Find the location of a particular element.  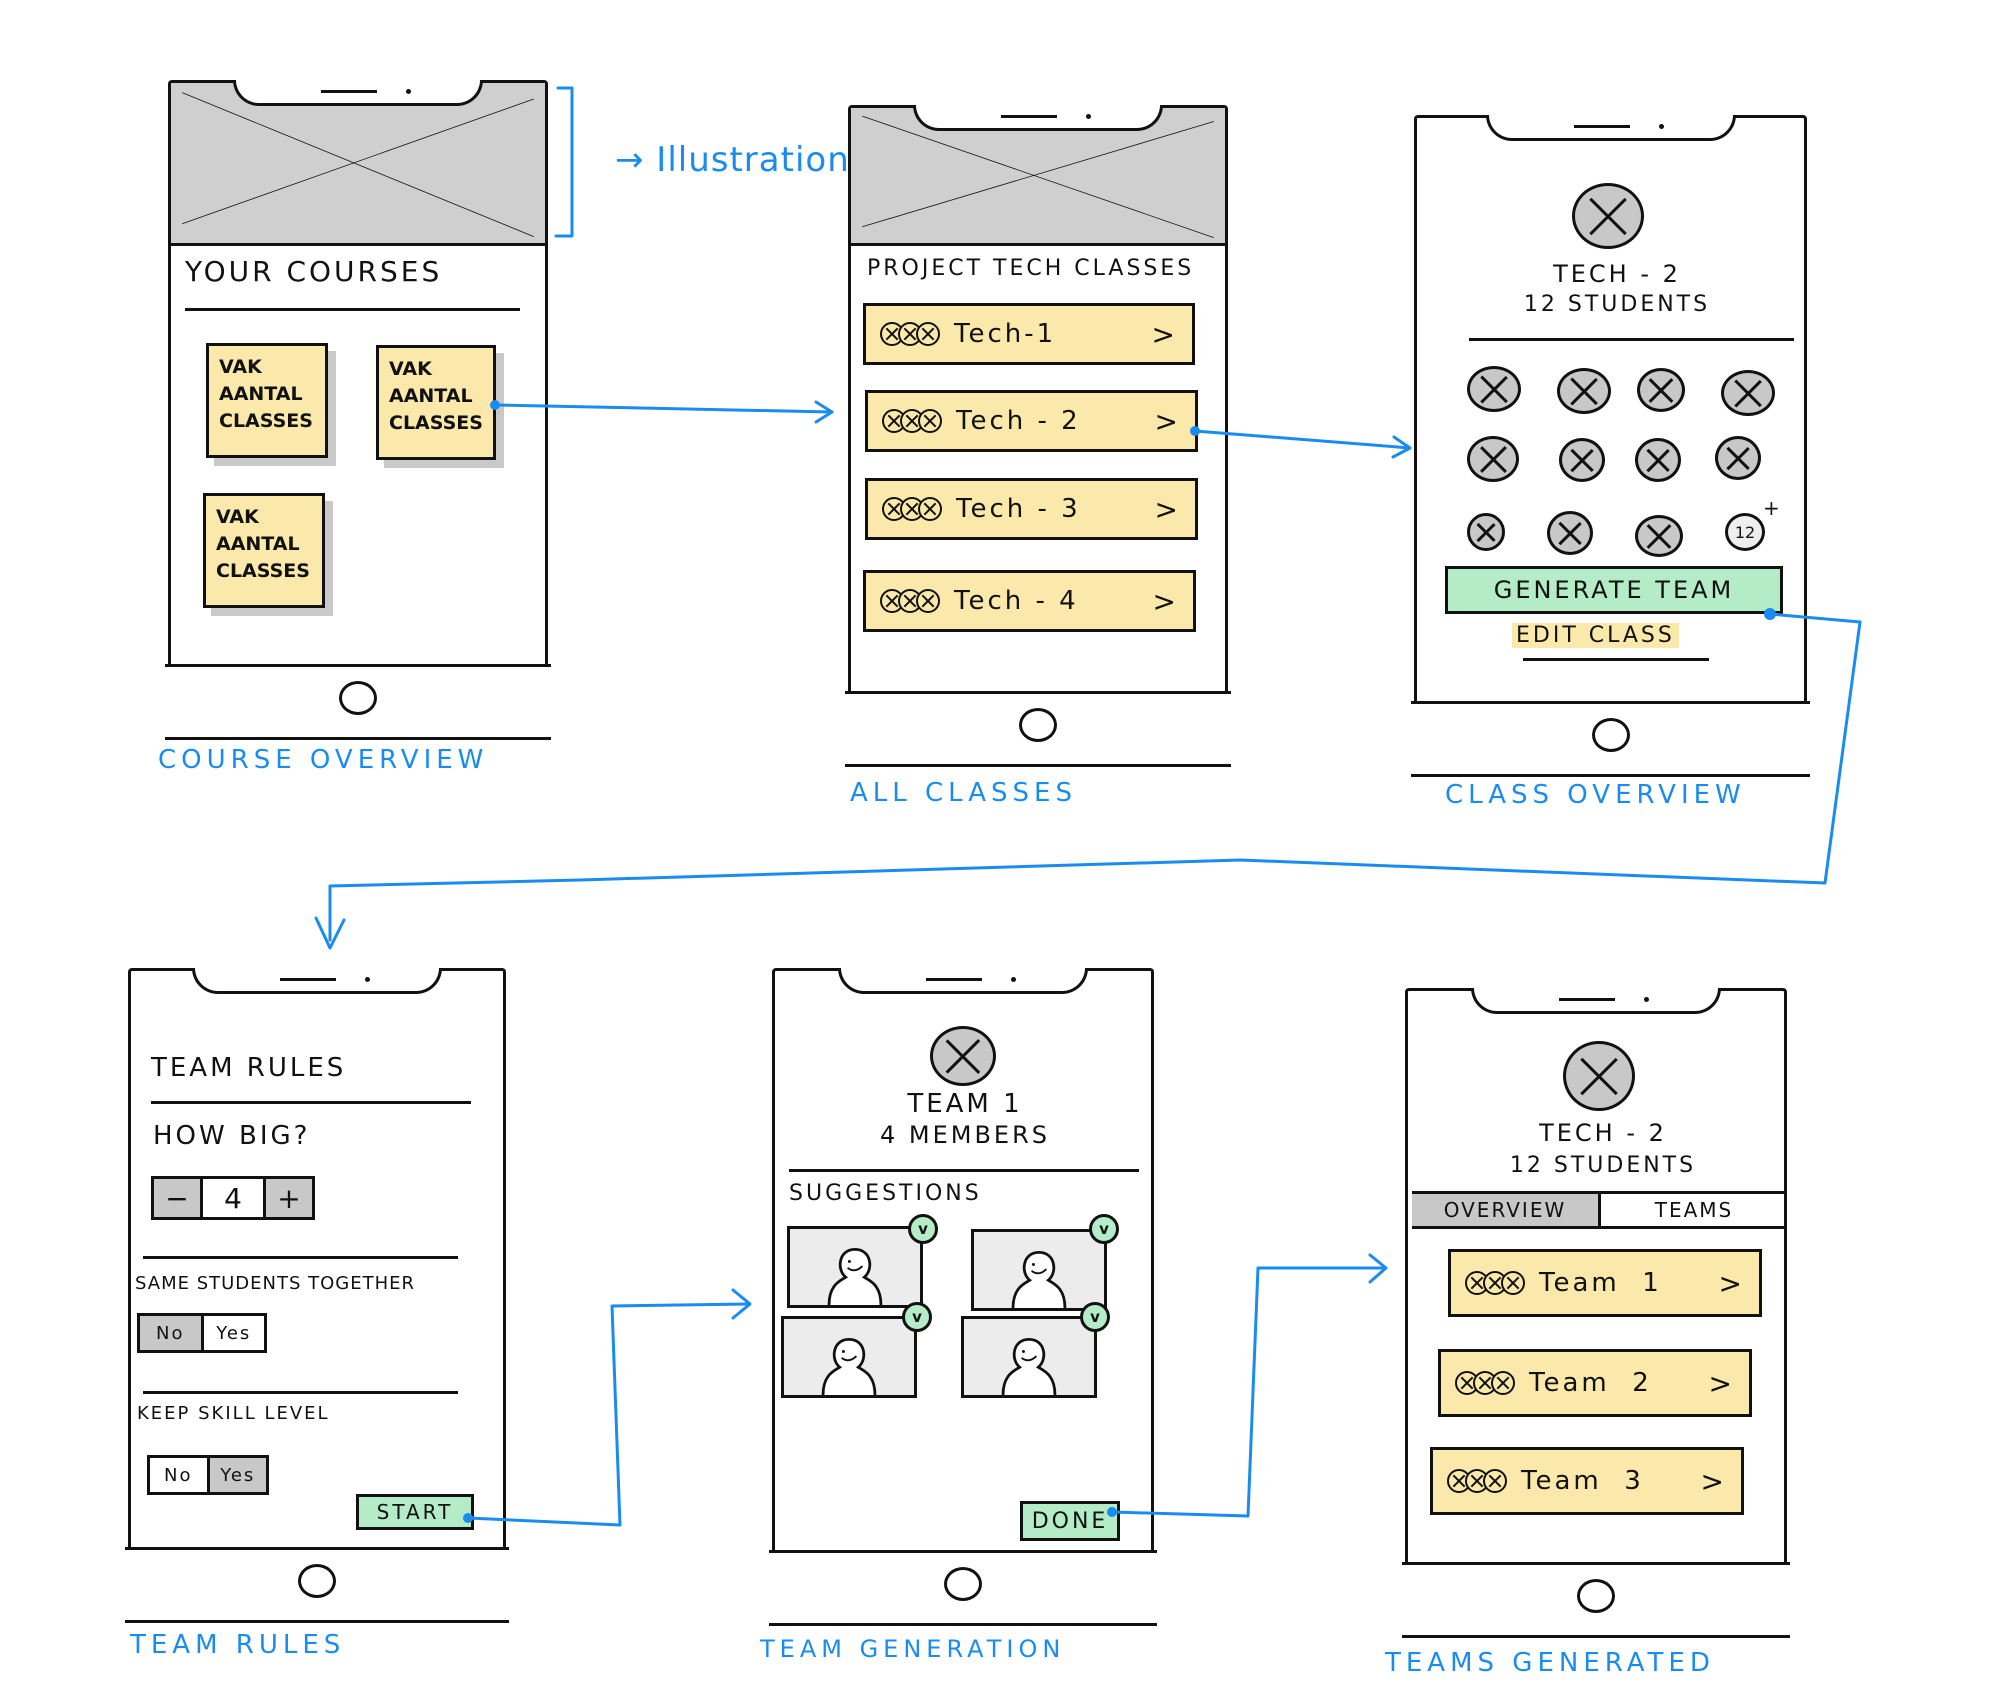

class-row: Tech - 4 > is located at coordinates (1029, 601).